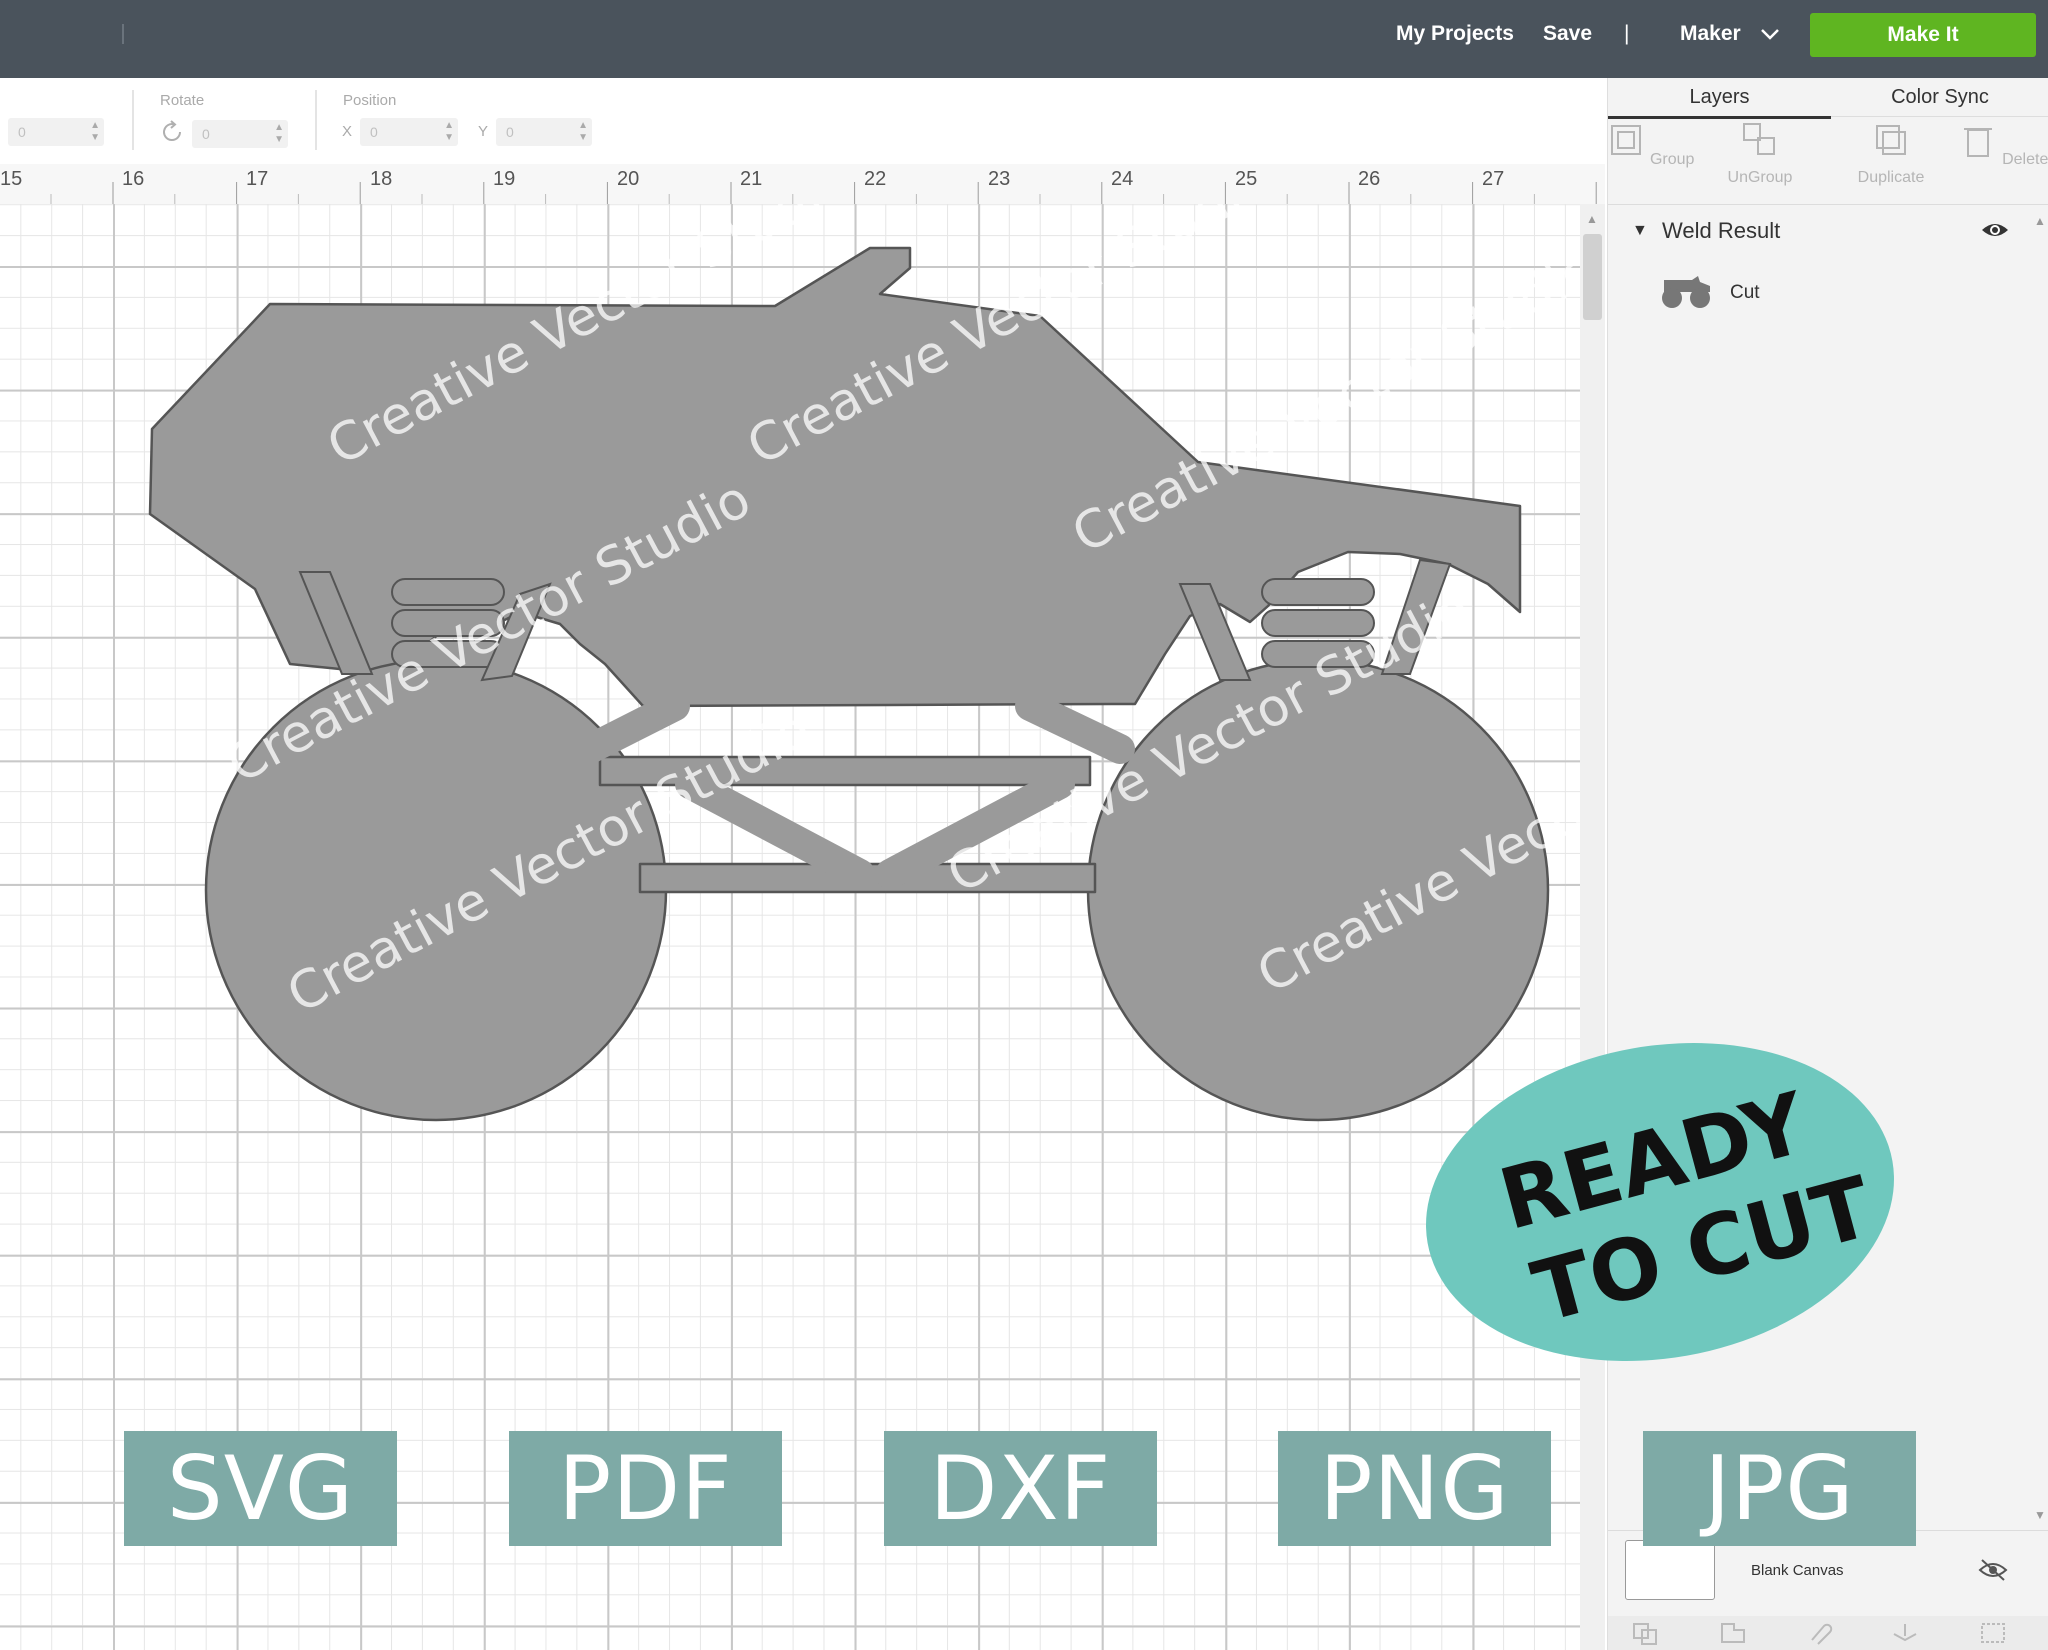 The height and width of the screenshot is (1650, 2048). What do you see at coordinates (1640, 231) in the screenshot?
I see `caret-down-icon: ▼` at bounding box center [1640, 231].